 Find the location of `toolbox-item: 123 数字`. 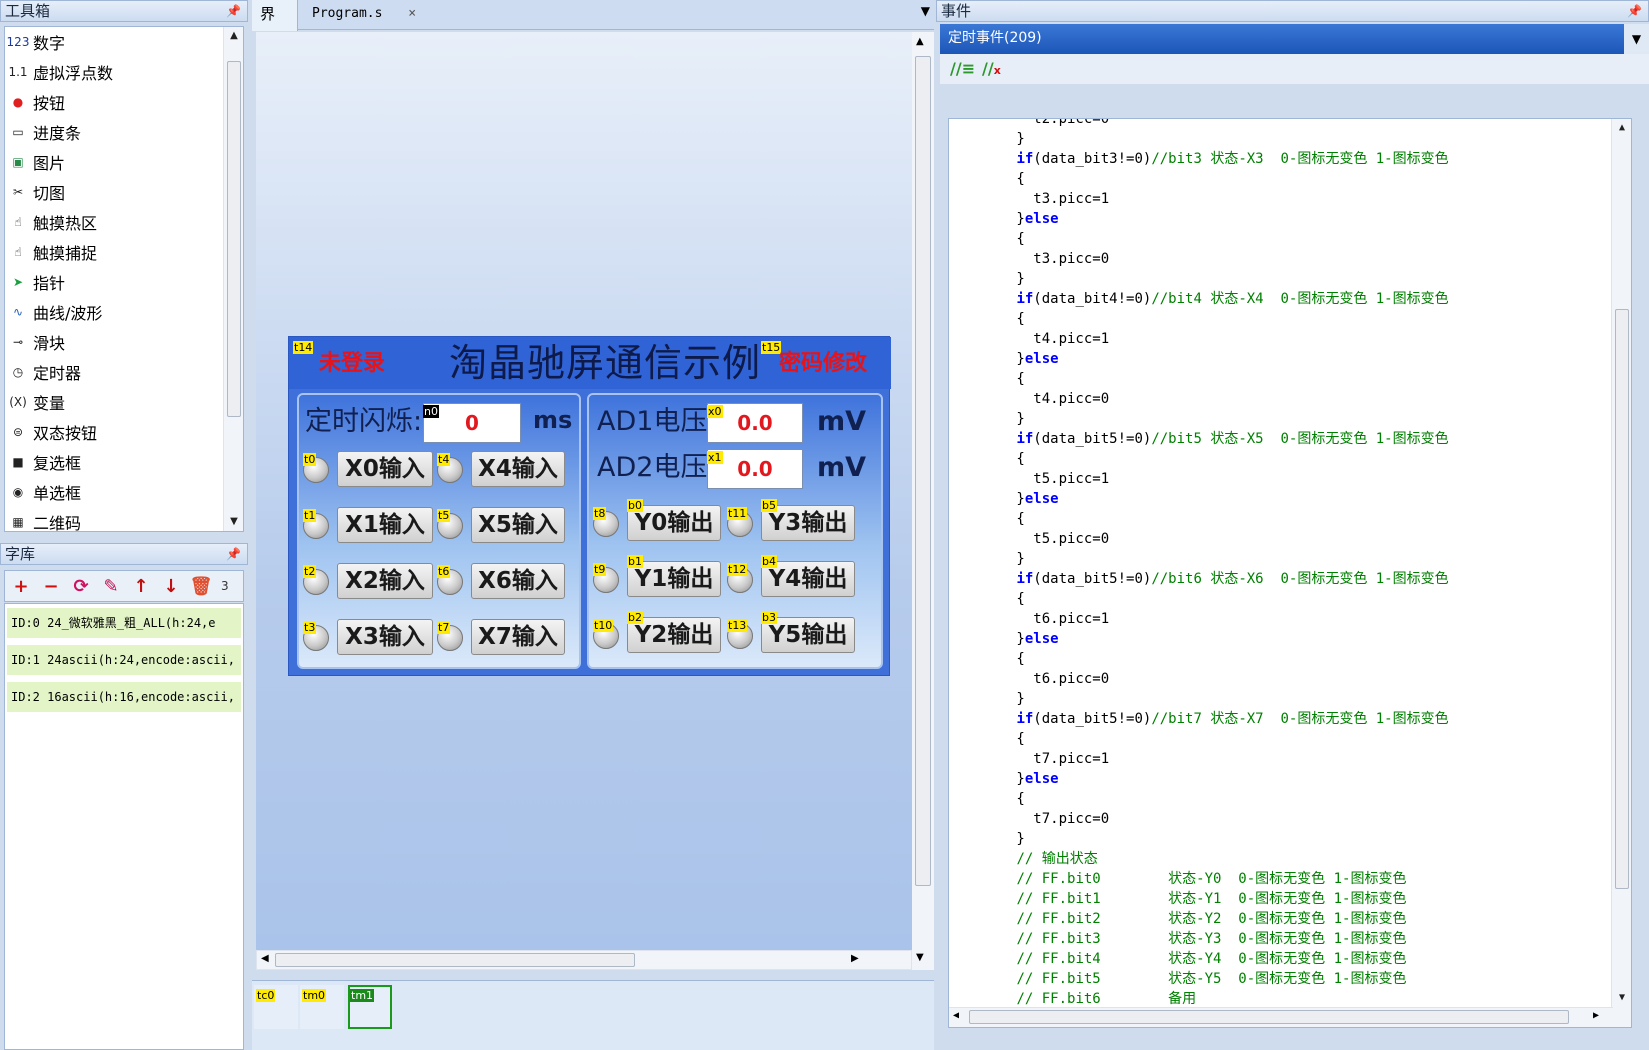

toolbox-item: 123 数字 is located at coordinates (124, 42).